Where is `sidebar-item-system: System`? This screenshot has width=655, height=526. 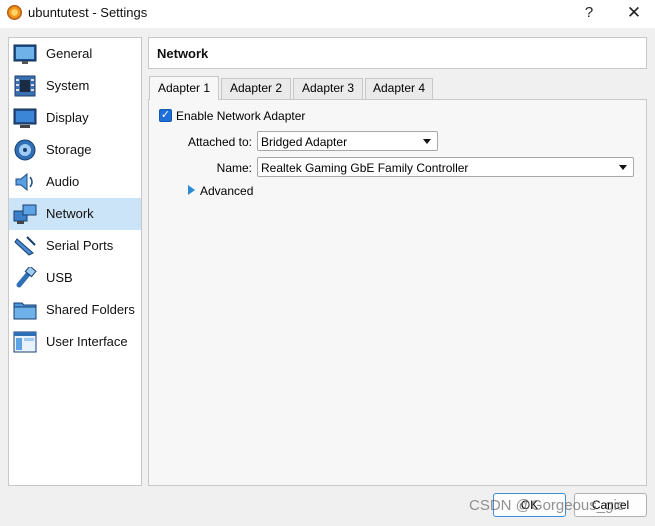
sidebar-item-system: System is located at coordinates (75, 86).